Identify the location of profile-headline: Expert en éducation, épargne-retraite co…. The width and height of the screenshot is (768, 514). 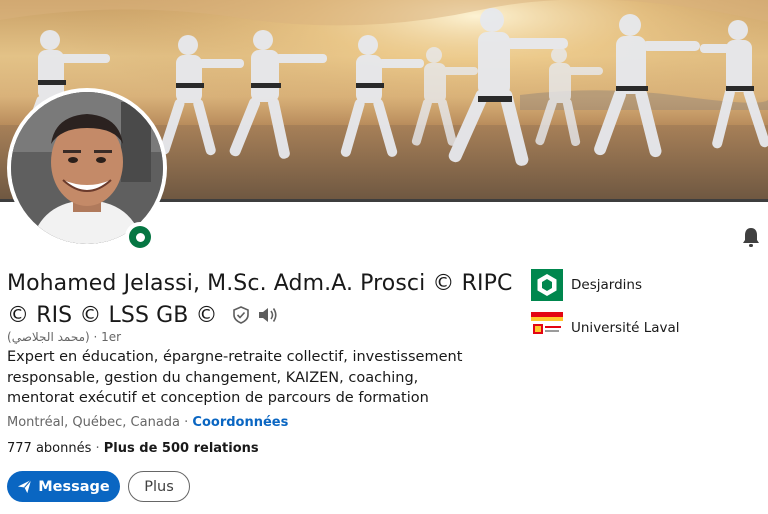
(235, 377).